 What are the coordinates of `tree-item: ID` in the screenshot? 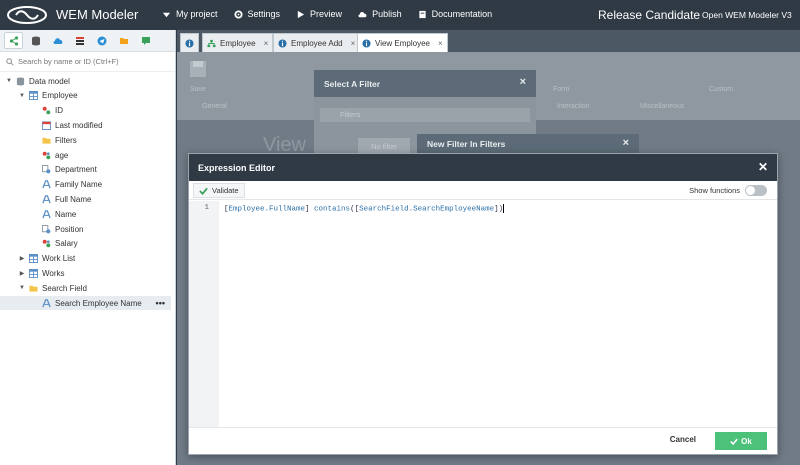 It's located at (85, 111).